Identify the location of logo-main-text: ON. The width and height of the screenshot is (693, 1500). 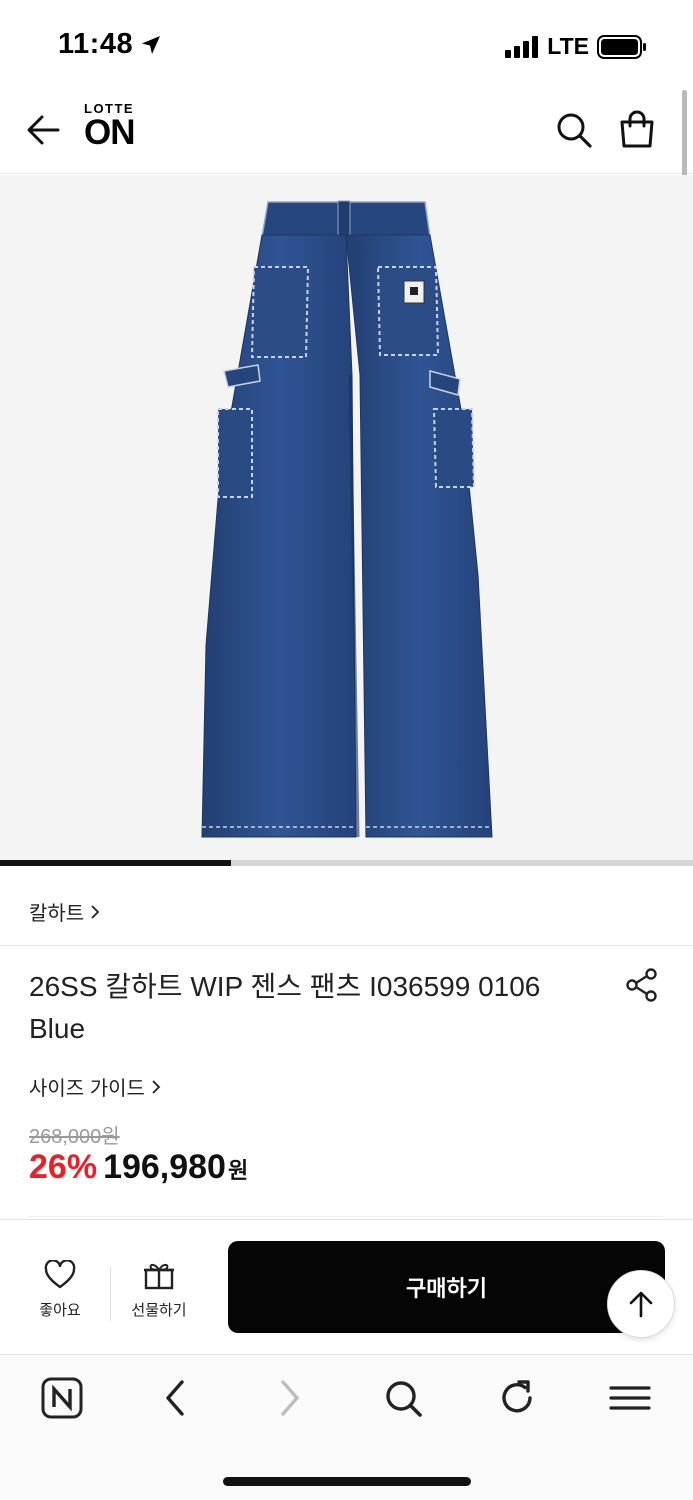
(109, 132).